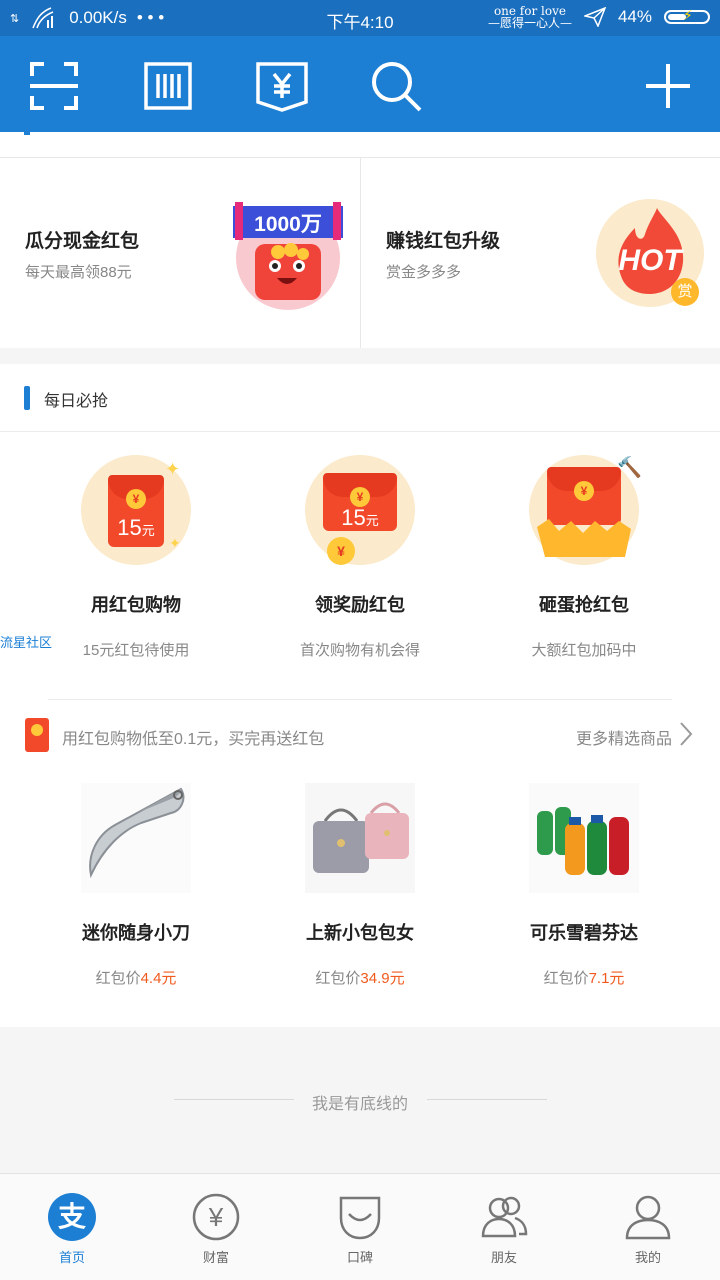 This screenshot has height=1280, width=720. Describe the element at coordinates (168, 86) in the screenshot. I see `barcode-icon` at that location.